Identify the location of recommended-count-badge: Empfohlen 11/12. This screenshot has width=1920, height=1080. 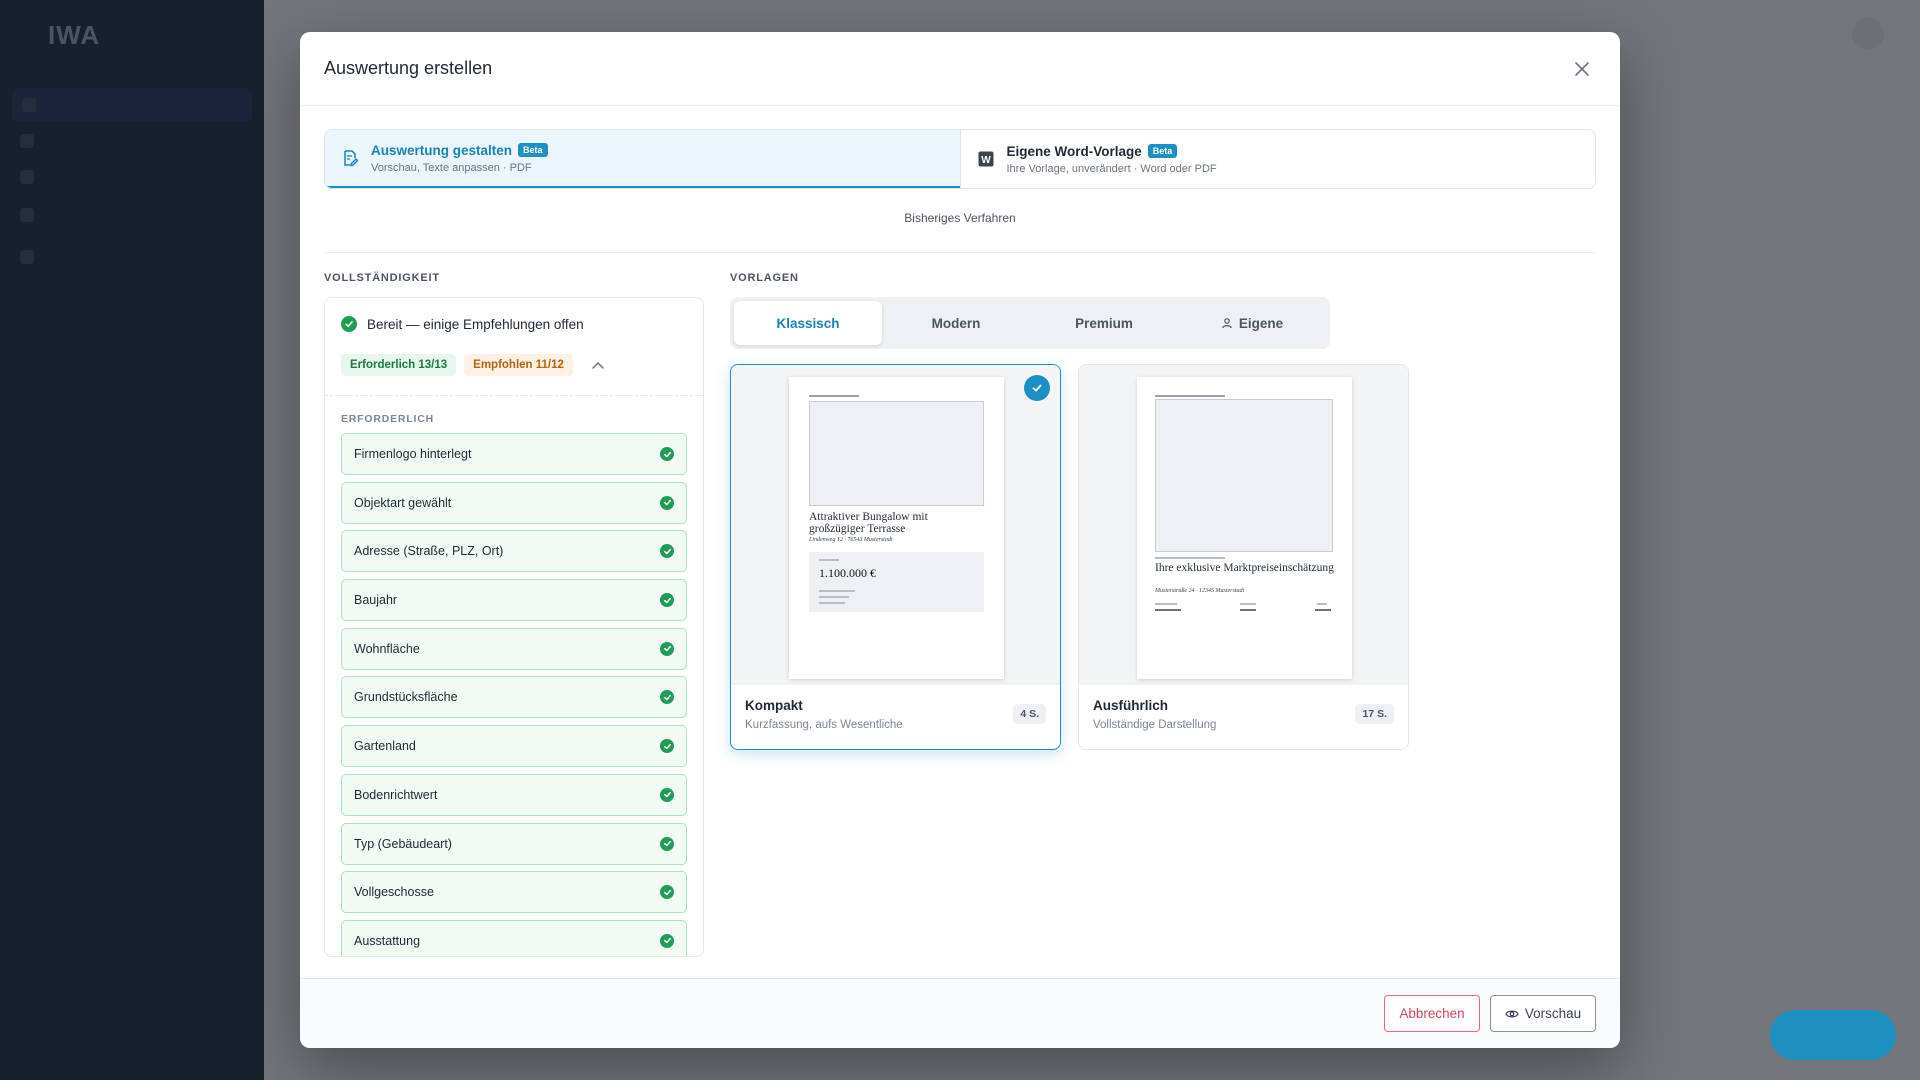
(518, 365).